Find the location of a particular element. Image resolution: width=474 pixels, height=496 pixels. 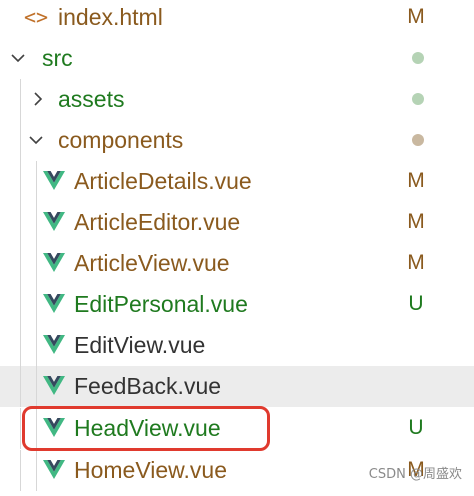

tree-item-label: assets is located at coordinates (91, 99).